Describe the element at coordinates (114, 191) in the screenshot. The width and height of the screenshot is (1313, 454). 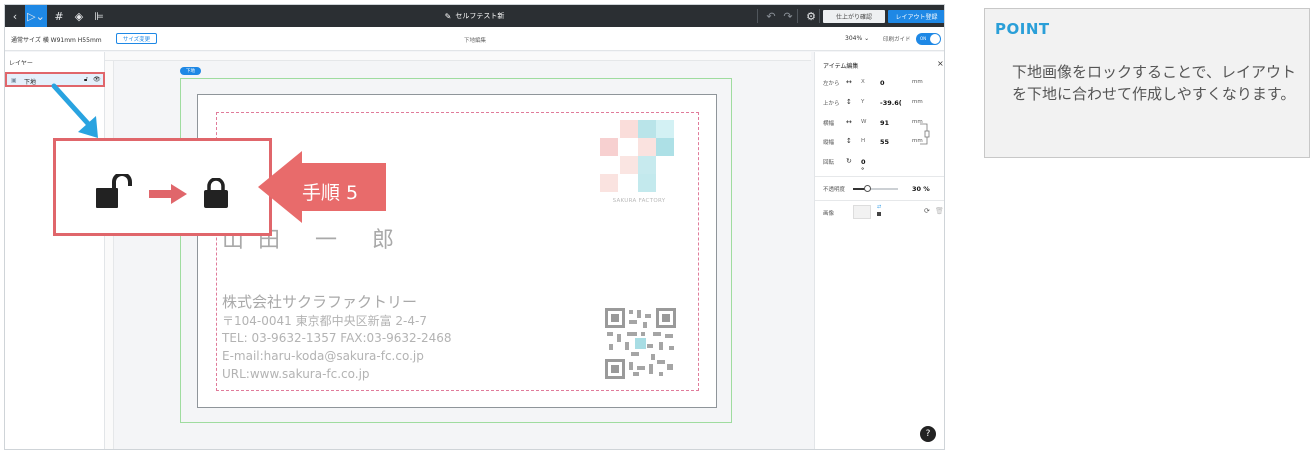
I see `unlocked-icon` at that location.